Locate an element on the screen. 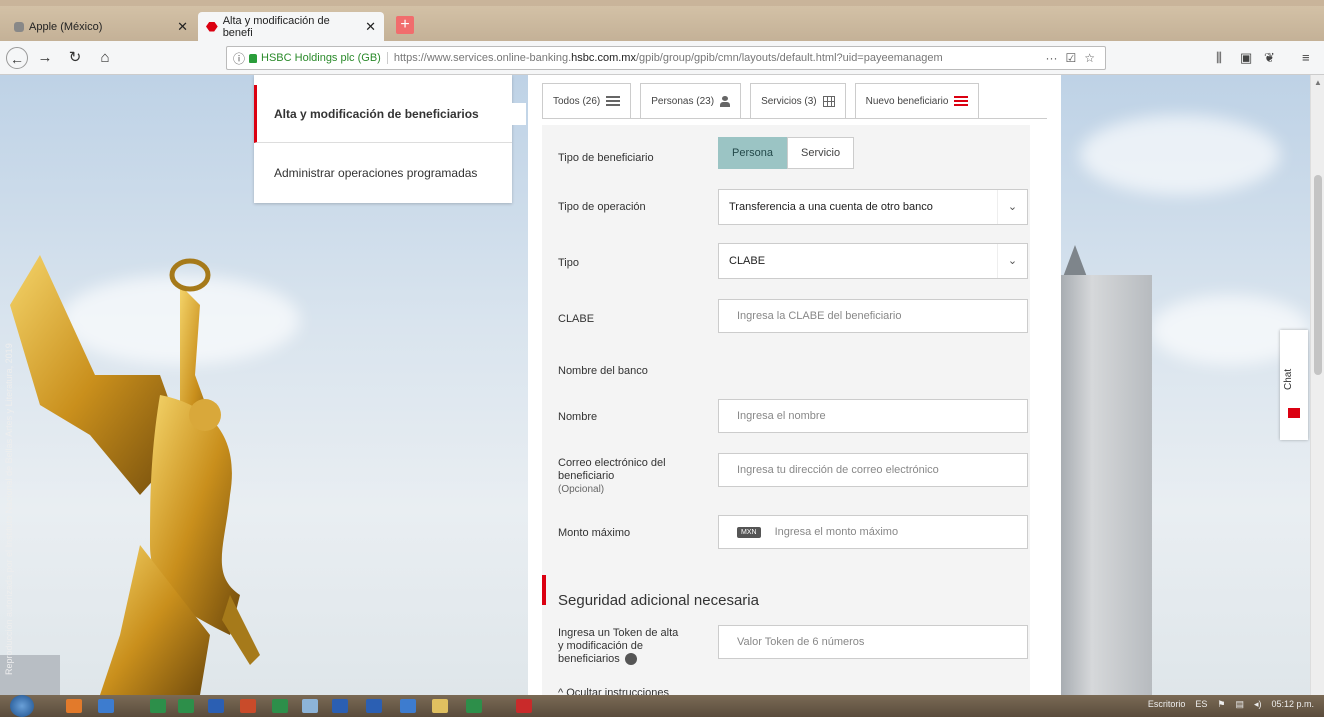 Image resolution: width=1324 pixels, height=717 pixels. lock-icon is located at coordinates (253, 58).